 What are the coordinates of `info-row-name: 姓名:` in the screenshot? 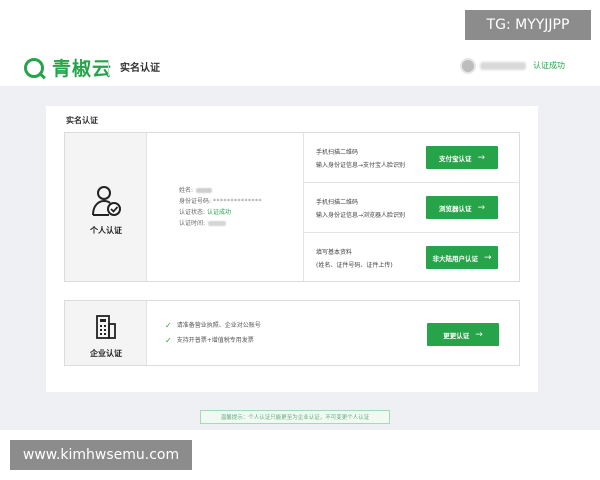 It's located at (220, 190).